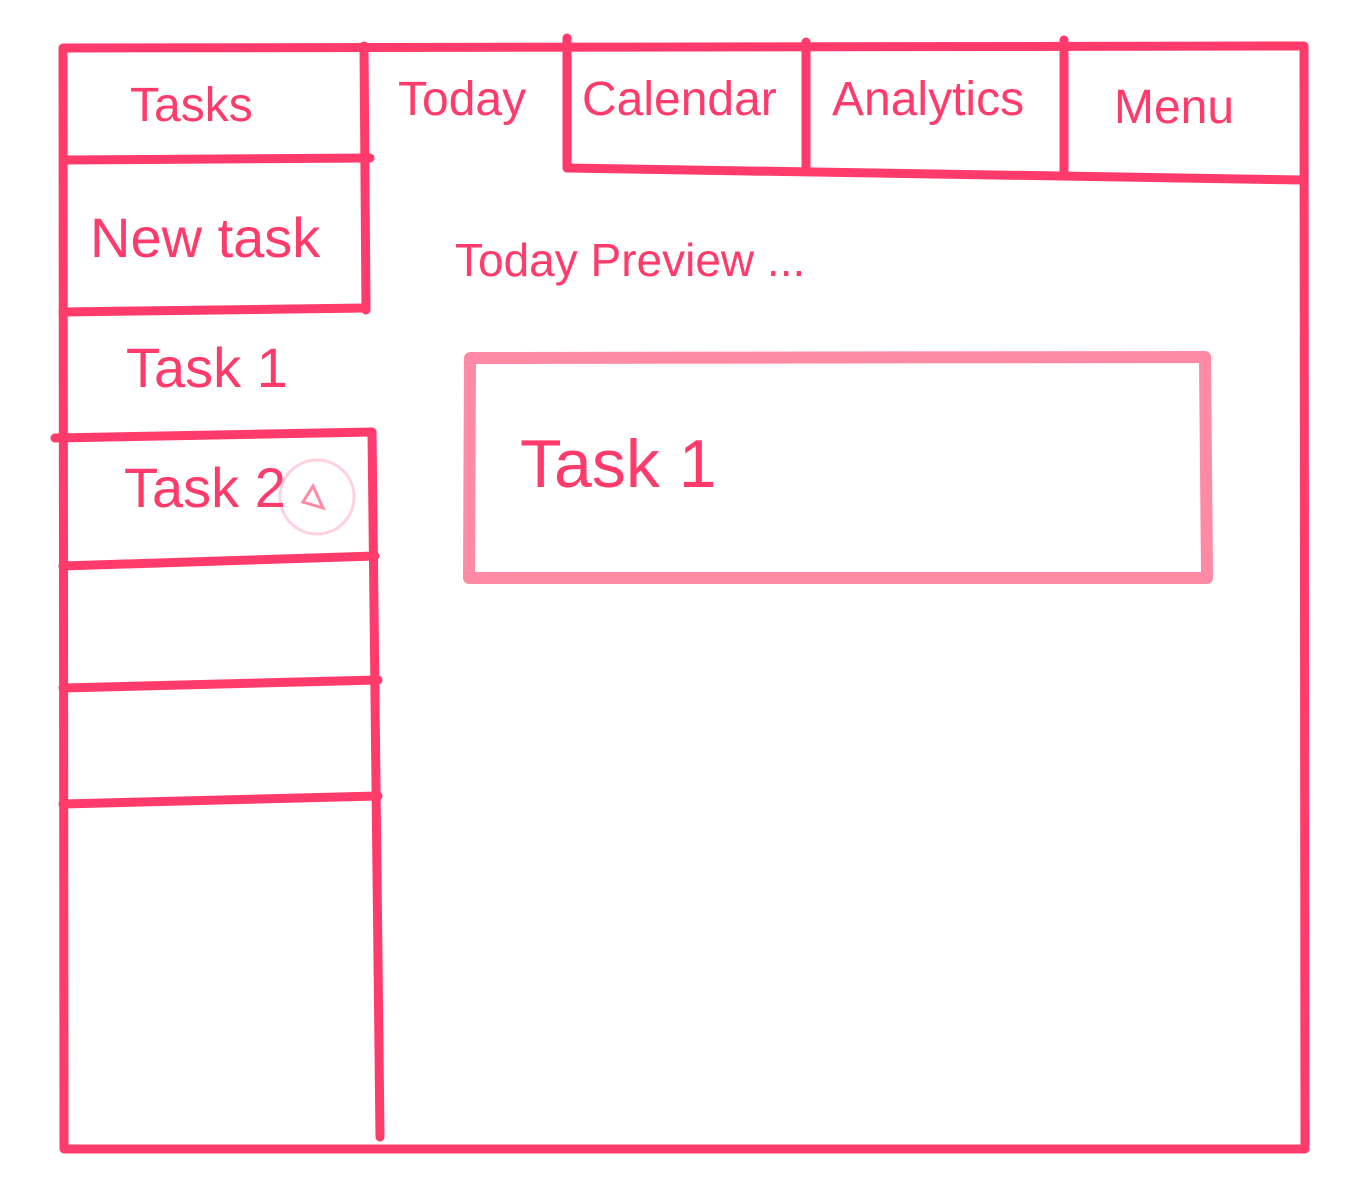  Describe the element at coordinates (205, 487) in the screenshot. I see `sidebar-item-label: Task 2` at that location.